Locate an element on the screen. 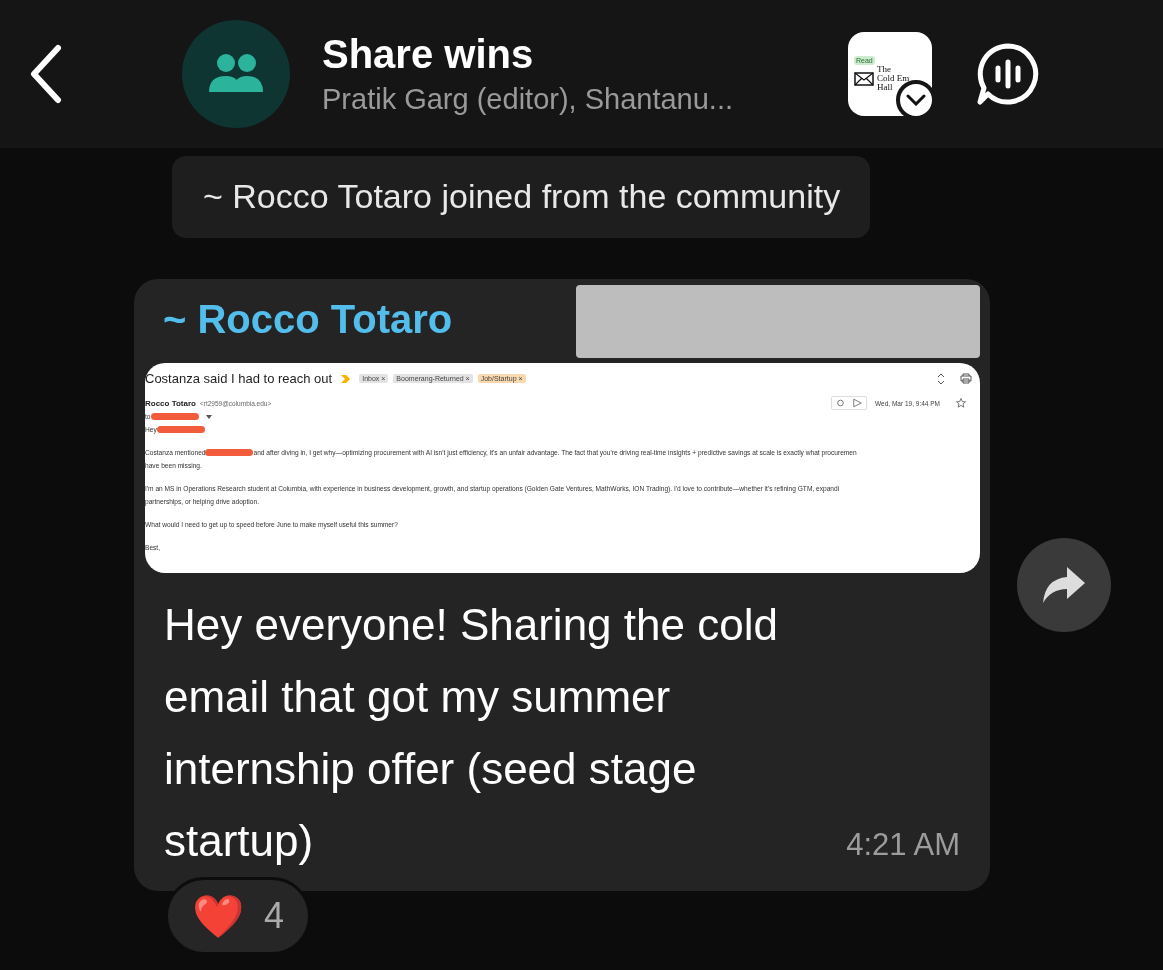 This screenshot has width=1163, height=970. logo-text: Hall is located at coordinates (885, 87).